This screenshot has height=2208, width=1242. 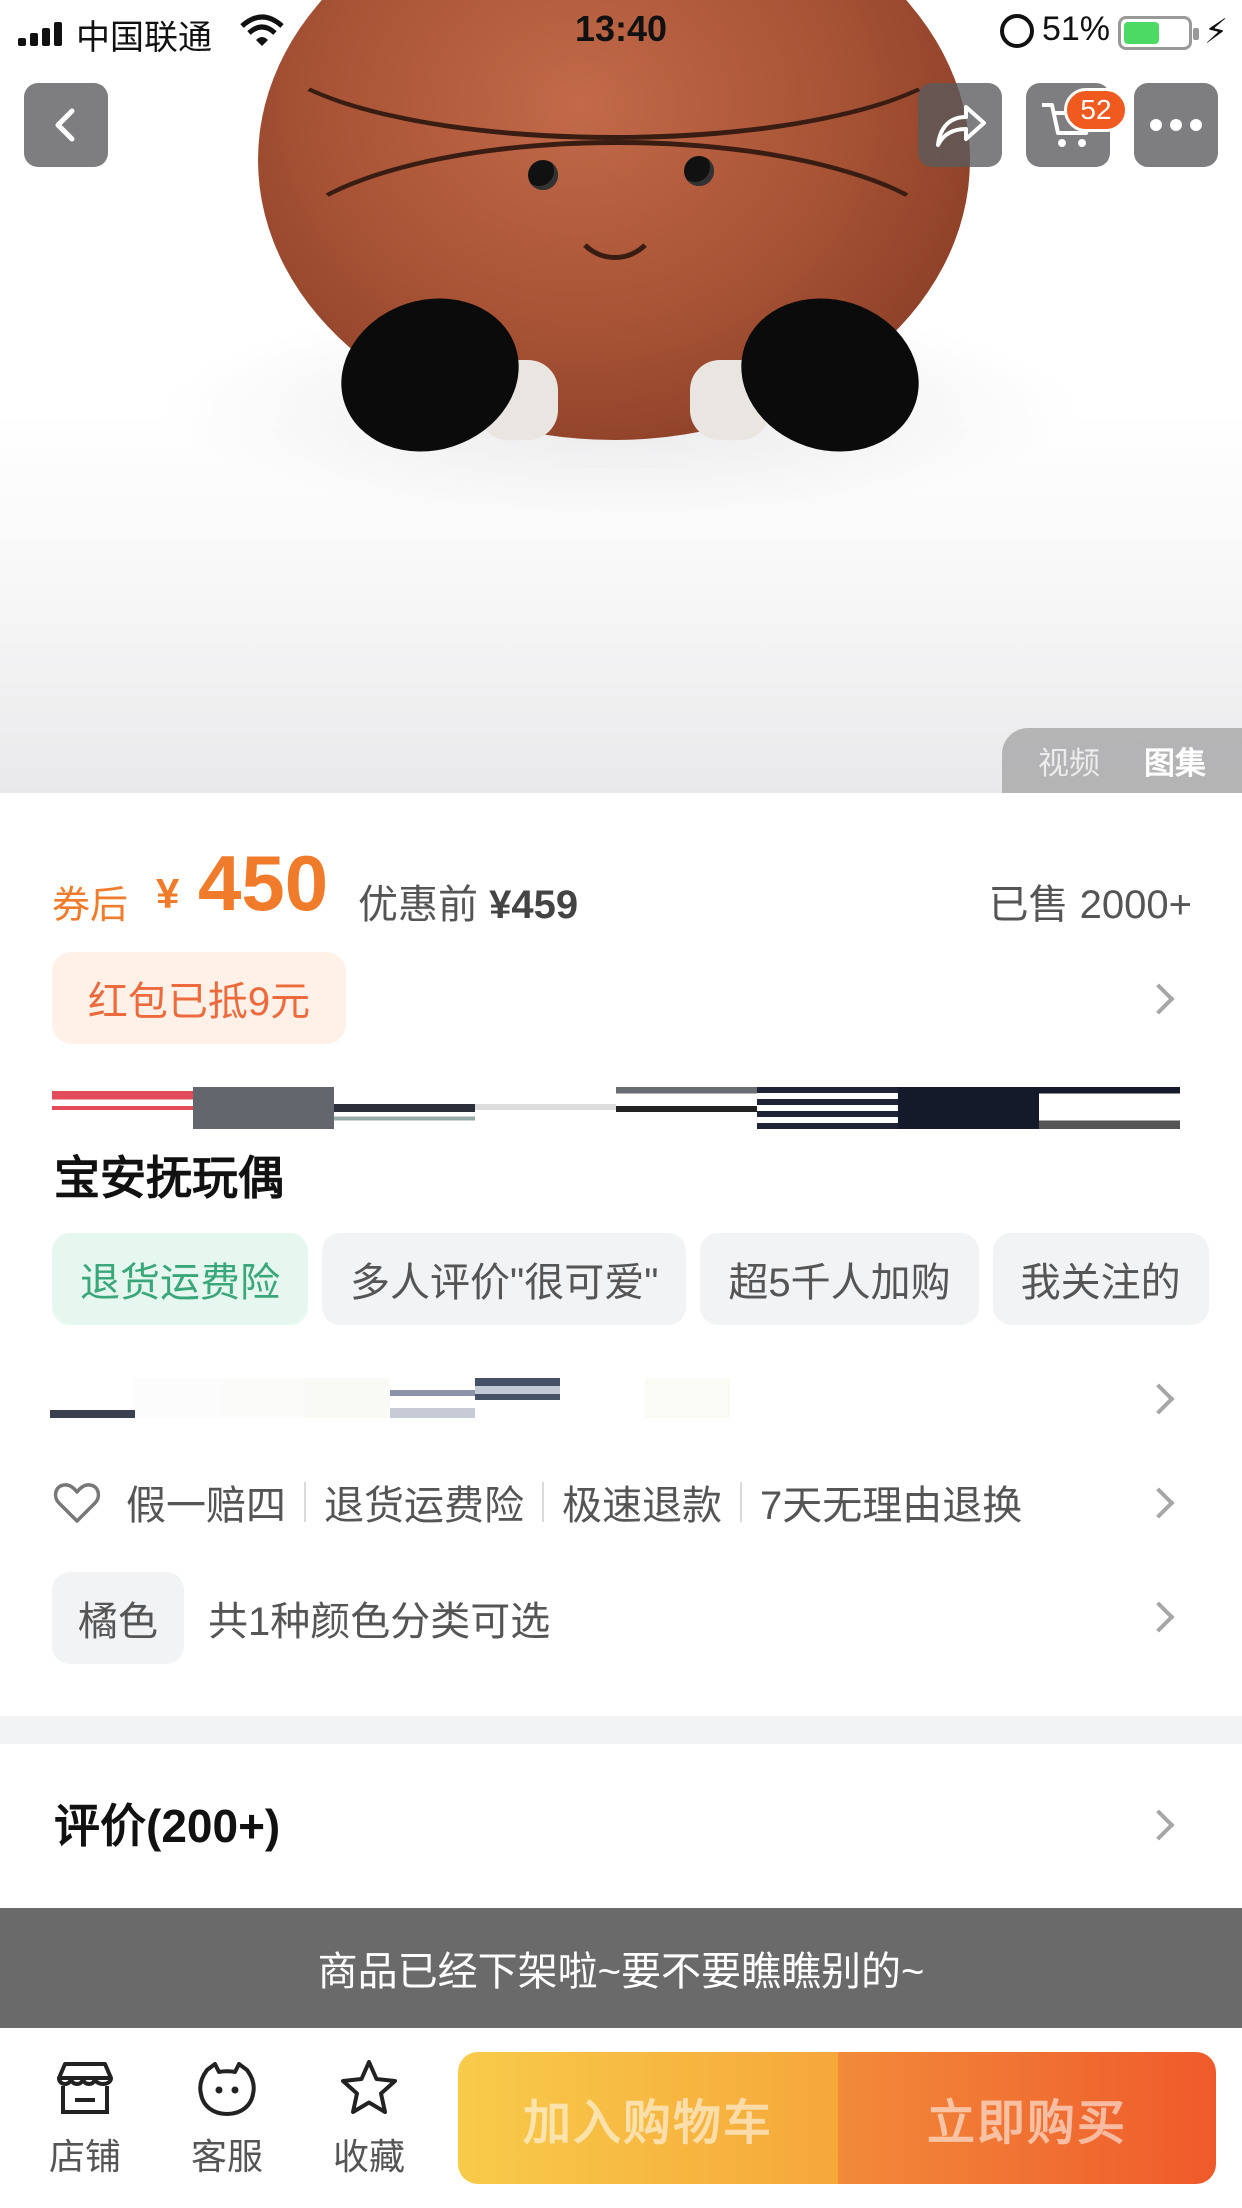 I want to click on tag-list: 退货运费险 多人评价"很可爱" 超5千人加购 我关注的, so click(x=630, y=1279).